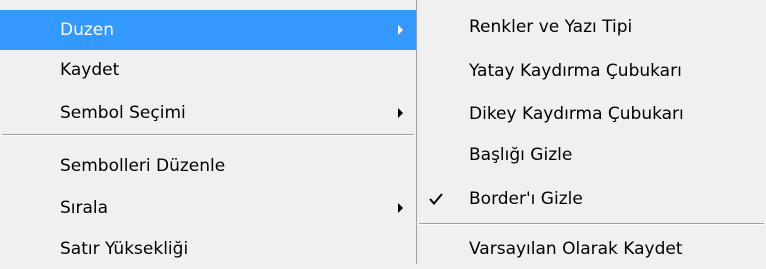  Describe the element at coordinates (124, 249) in the screenshot. I see `menu-item-label: Satır Yüksekliği` at that location.